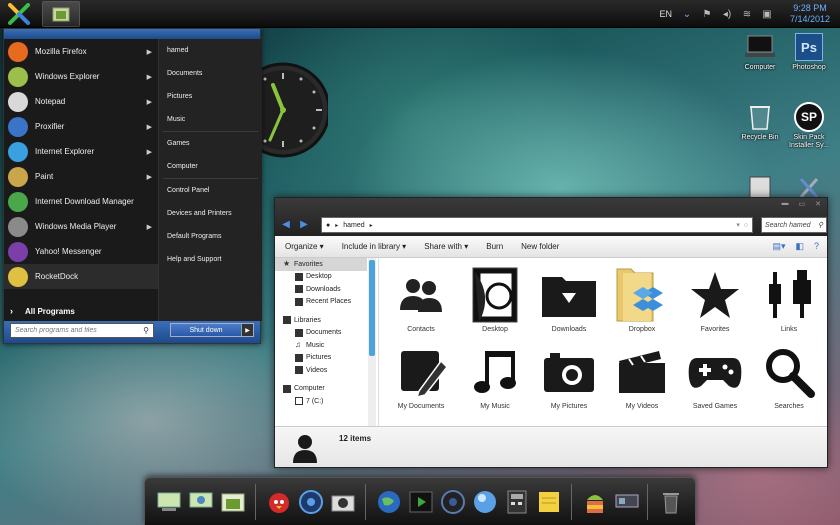  What do you see at coordinates (304, 246) in the screenshot?
I see `organize-button: Organize ▾` at bounding box center [304, 246].